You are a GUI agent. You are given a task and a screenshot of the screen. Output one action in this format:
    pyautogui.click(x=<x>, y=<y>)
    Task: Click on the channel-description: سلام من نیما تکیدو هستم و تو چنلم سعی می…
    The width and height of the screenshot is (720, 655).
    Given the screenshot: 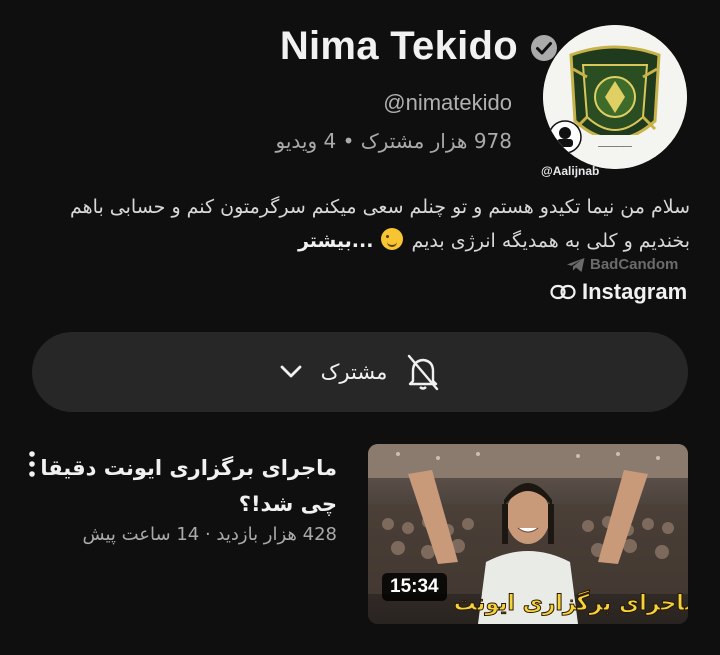 What is the action you would take?
    pyautogui.click(x=360, y=224)
    